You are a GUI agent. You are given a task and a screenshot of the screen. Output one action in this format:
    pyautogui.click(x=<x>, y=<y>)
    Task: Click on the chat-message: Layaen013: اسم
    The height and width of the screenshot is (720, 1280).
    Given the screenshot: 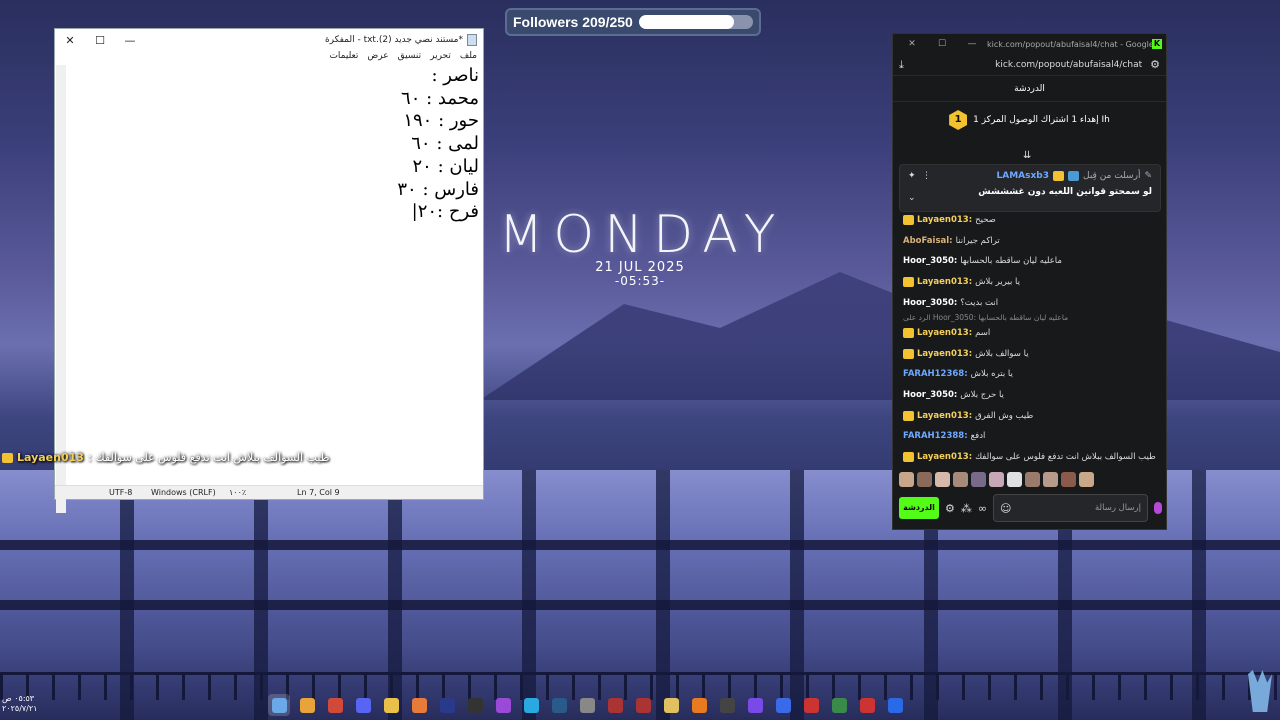 What is the action you would take?
    pyautogui.click(x=1029, y=333)
    